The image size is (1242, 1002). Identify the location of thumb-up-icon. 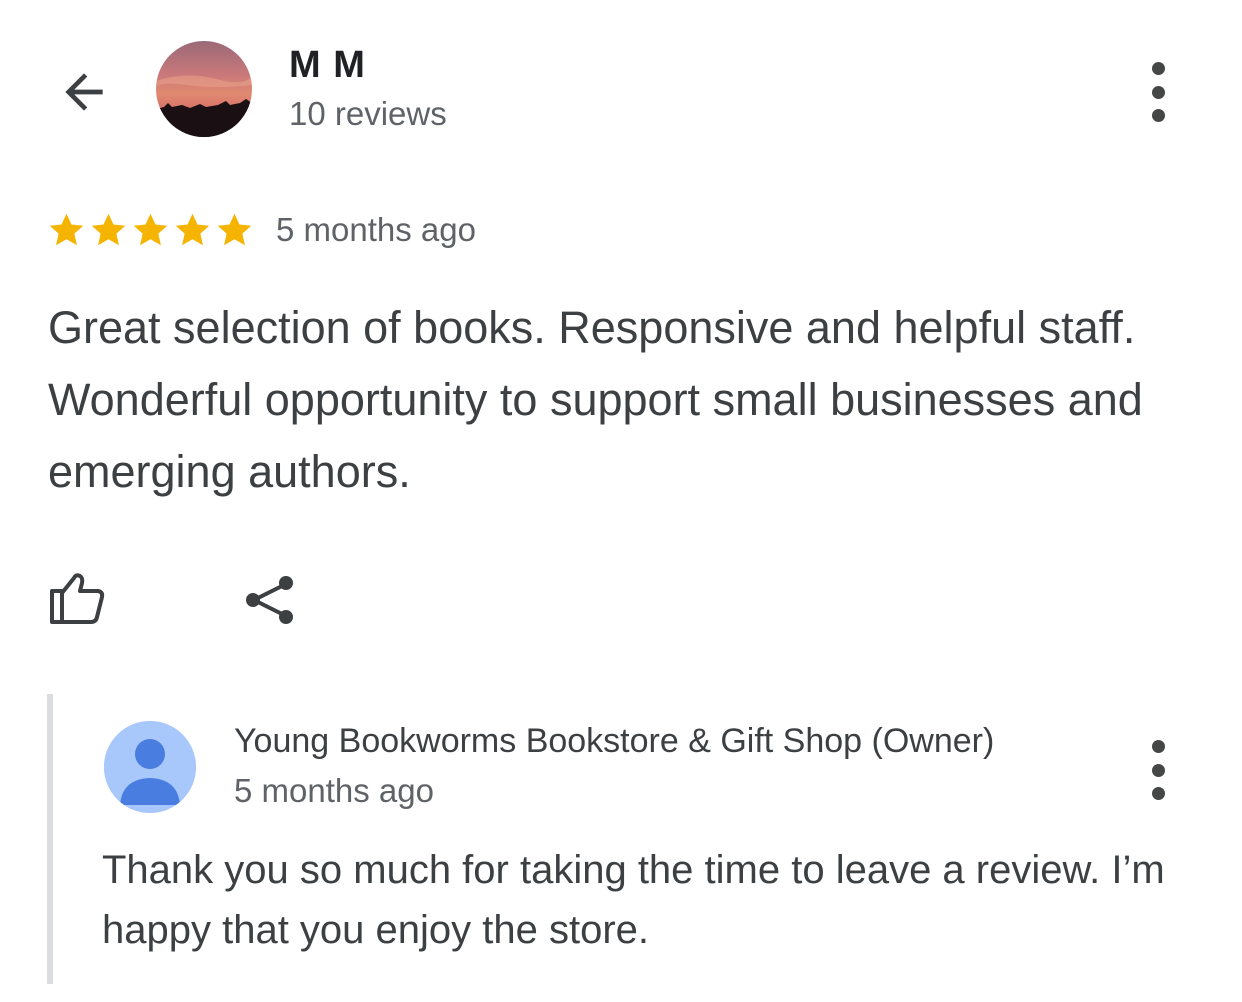
(77, 598).